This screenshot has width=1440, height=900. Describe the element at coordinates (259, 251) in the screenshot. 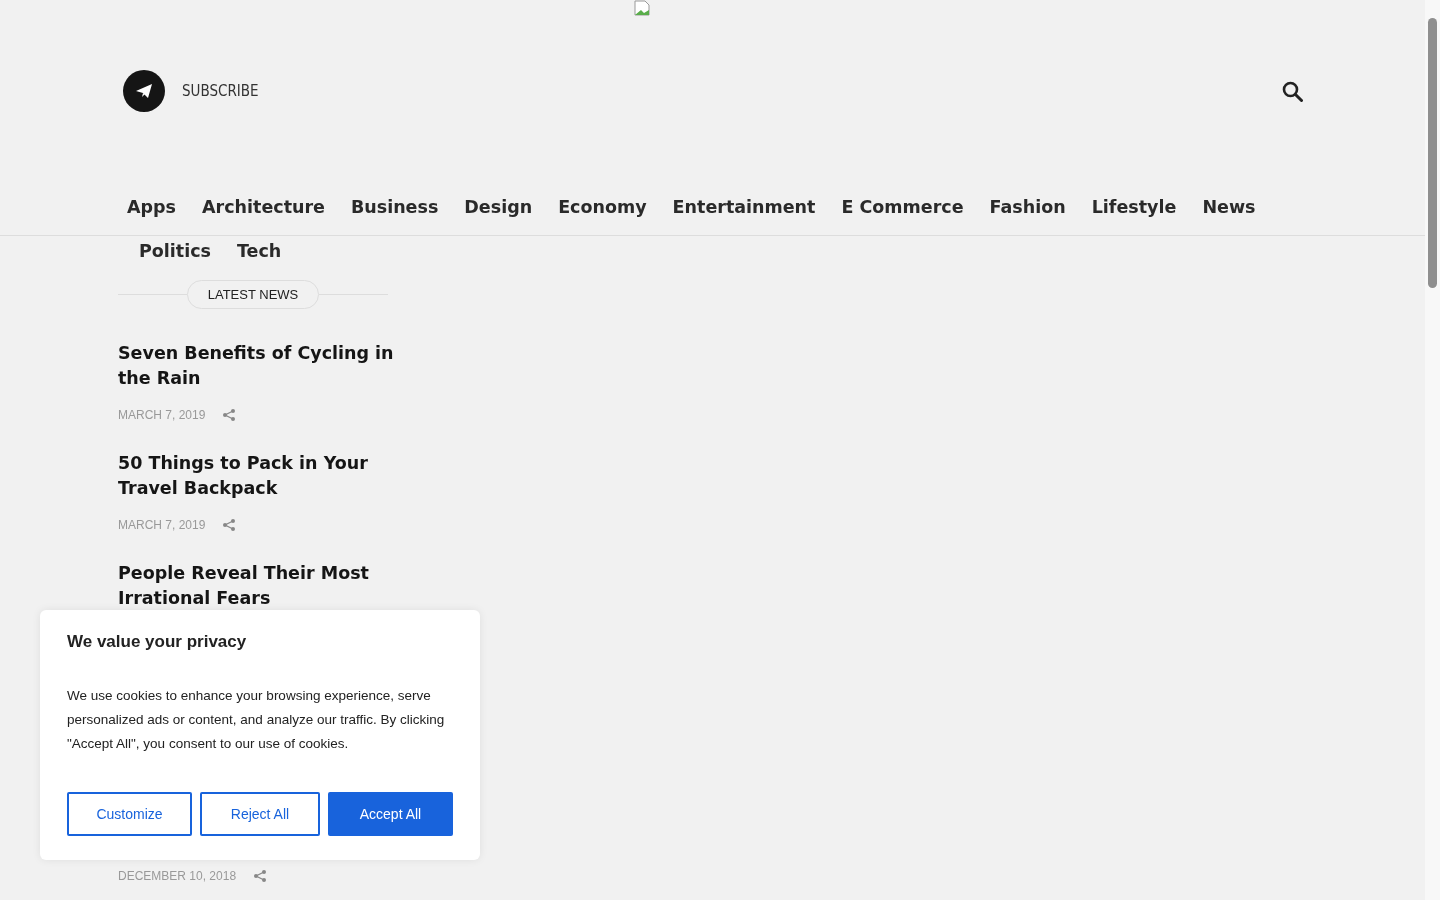

I see `nav-link: Tech` at that location.